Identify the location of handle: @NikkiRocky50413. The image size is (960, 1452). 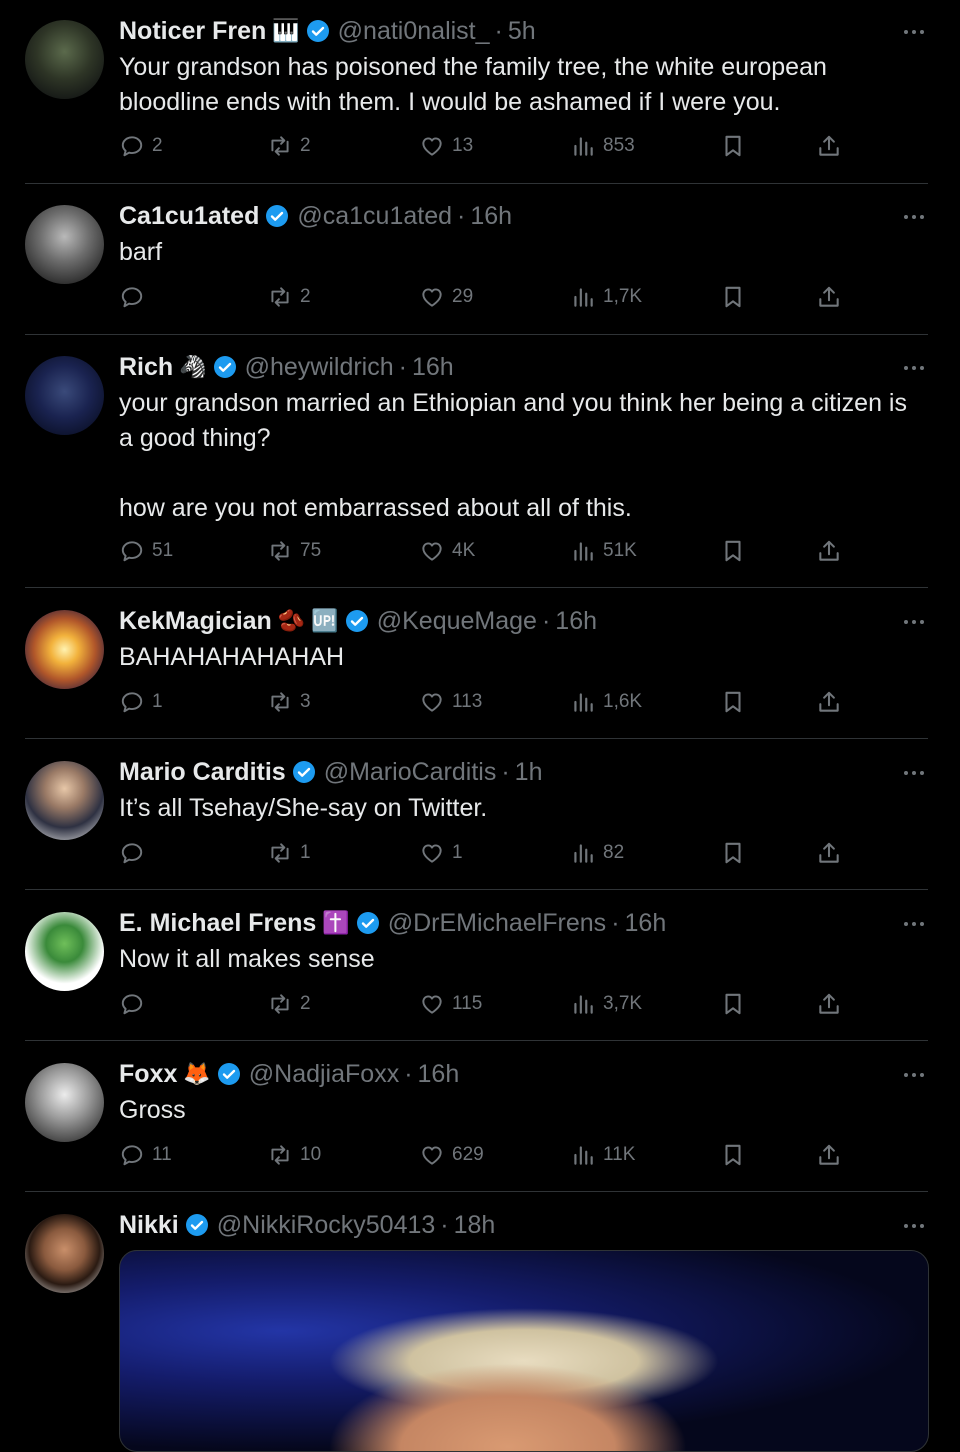
(326, 1225).